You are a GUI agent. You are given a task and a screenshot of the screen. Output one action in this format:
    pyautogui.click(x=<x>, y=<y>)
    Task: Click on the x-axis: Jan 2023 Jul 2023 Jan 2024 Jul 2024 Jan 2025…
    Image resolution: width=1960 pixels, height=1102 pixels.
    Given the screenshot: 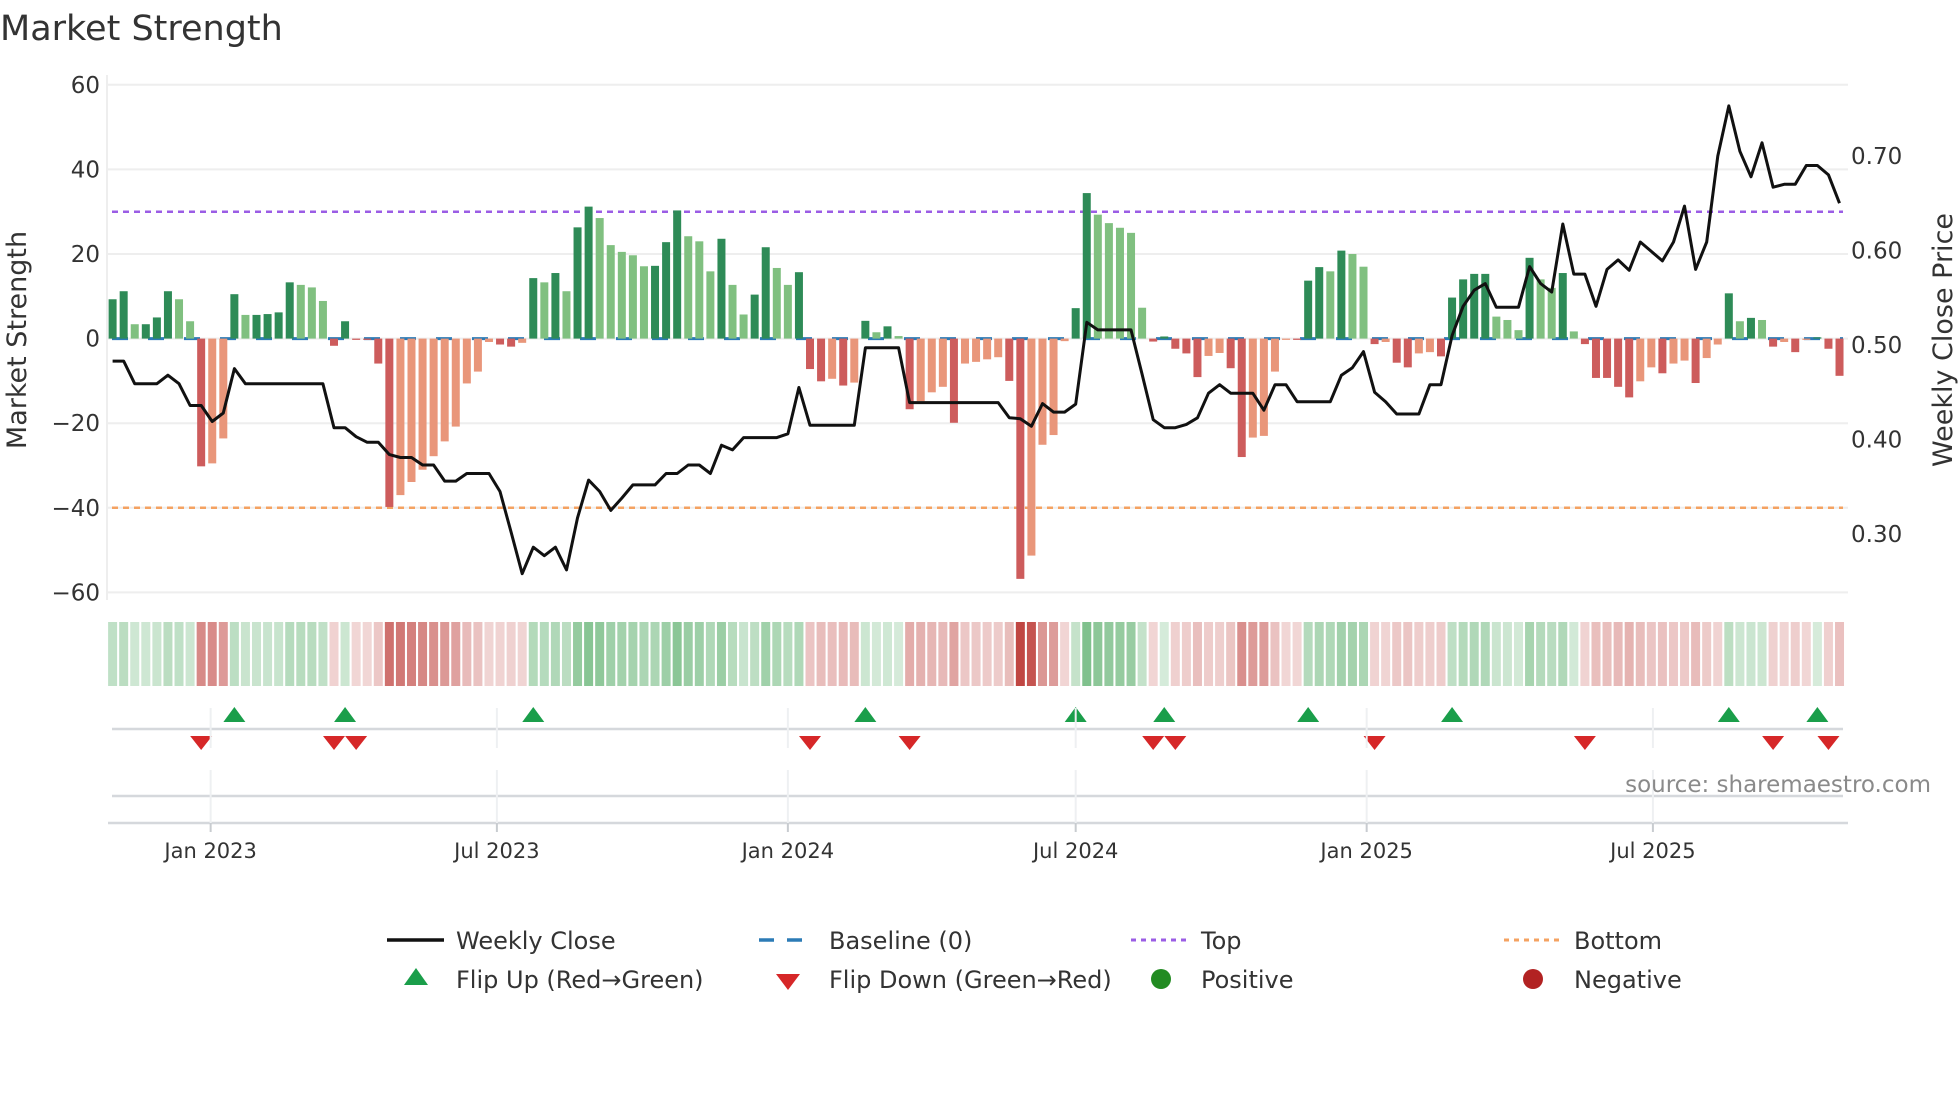 What is the action you would take?
    pyautogui.click(x=978, y=785)
    